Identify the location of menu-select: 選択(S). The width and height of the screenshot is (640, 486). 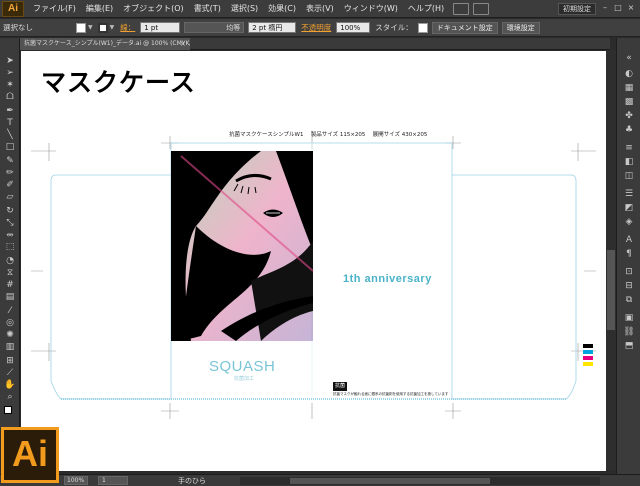
(244, 9).